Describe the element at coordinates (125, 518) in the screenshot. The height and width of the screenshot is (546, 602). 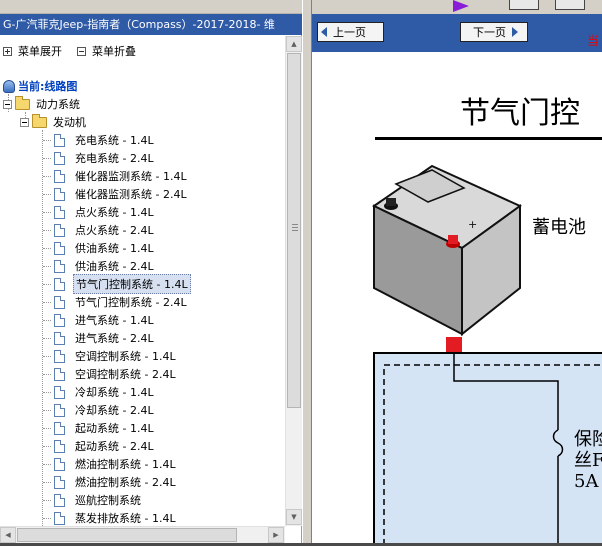
I see `tree-item-label: 蒸发排放系统 - 1.4L` at that location.